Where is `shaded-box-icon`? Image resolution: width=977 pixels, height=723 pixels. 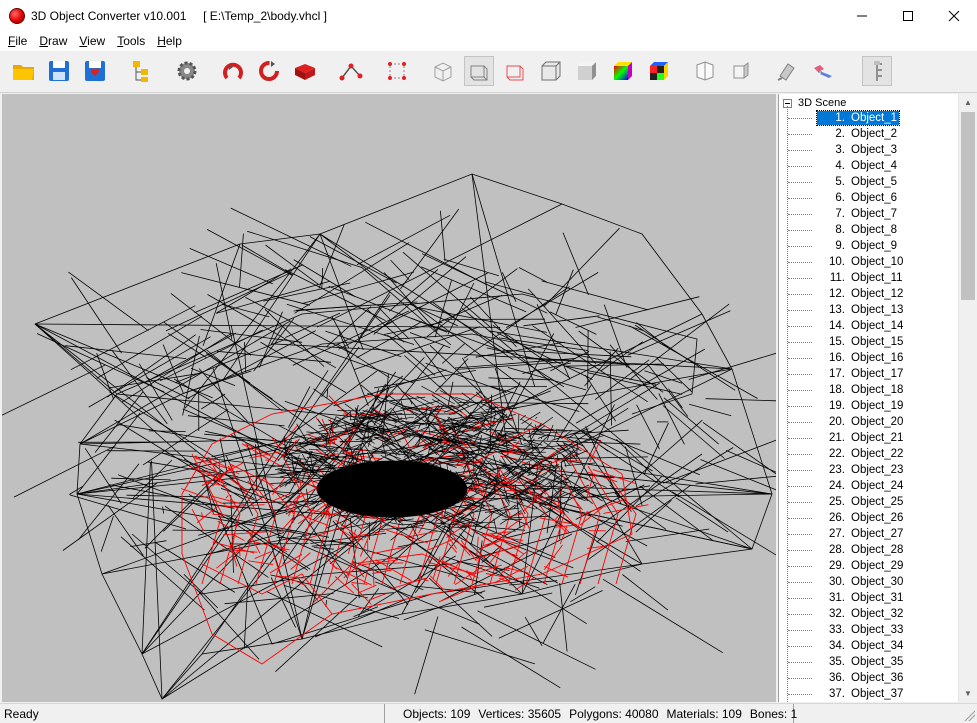
shaded-box-icon is located at coordinates (587, 71).